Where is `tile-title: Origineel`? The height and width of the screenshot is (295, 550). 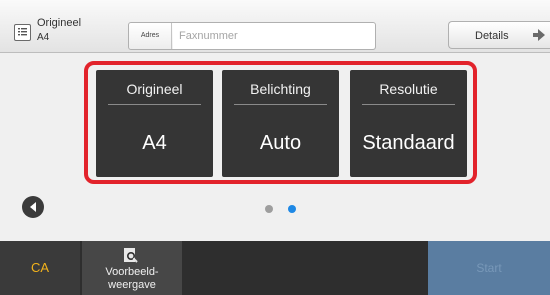
tile-title: Origineel is located at coordinates (154, 89).